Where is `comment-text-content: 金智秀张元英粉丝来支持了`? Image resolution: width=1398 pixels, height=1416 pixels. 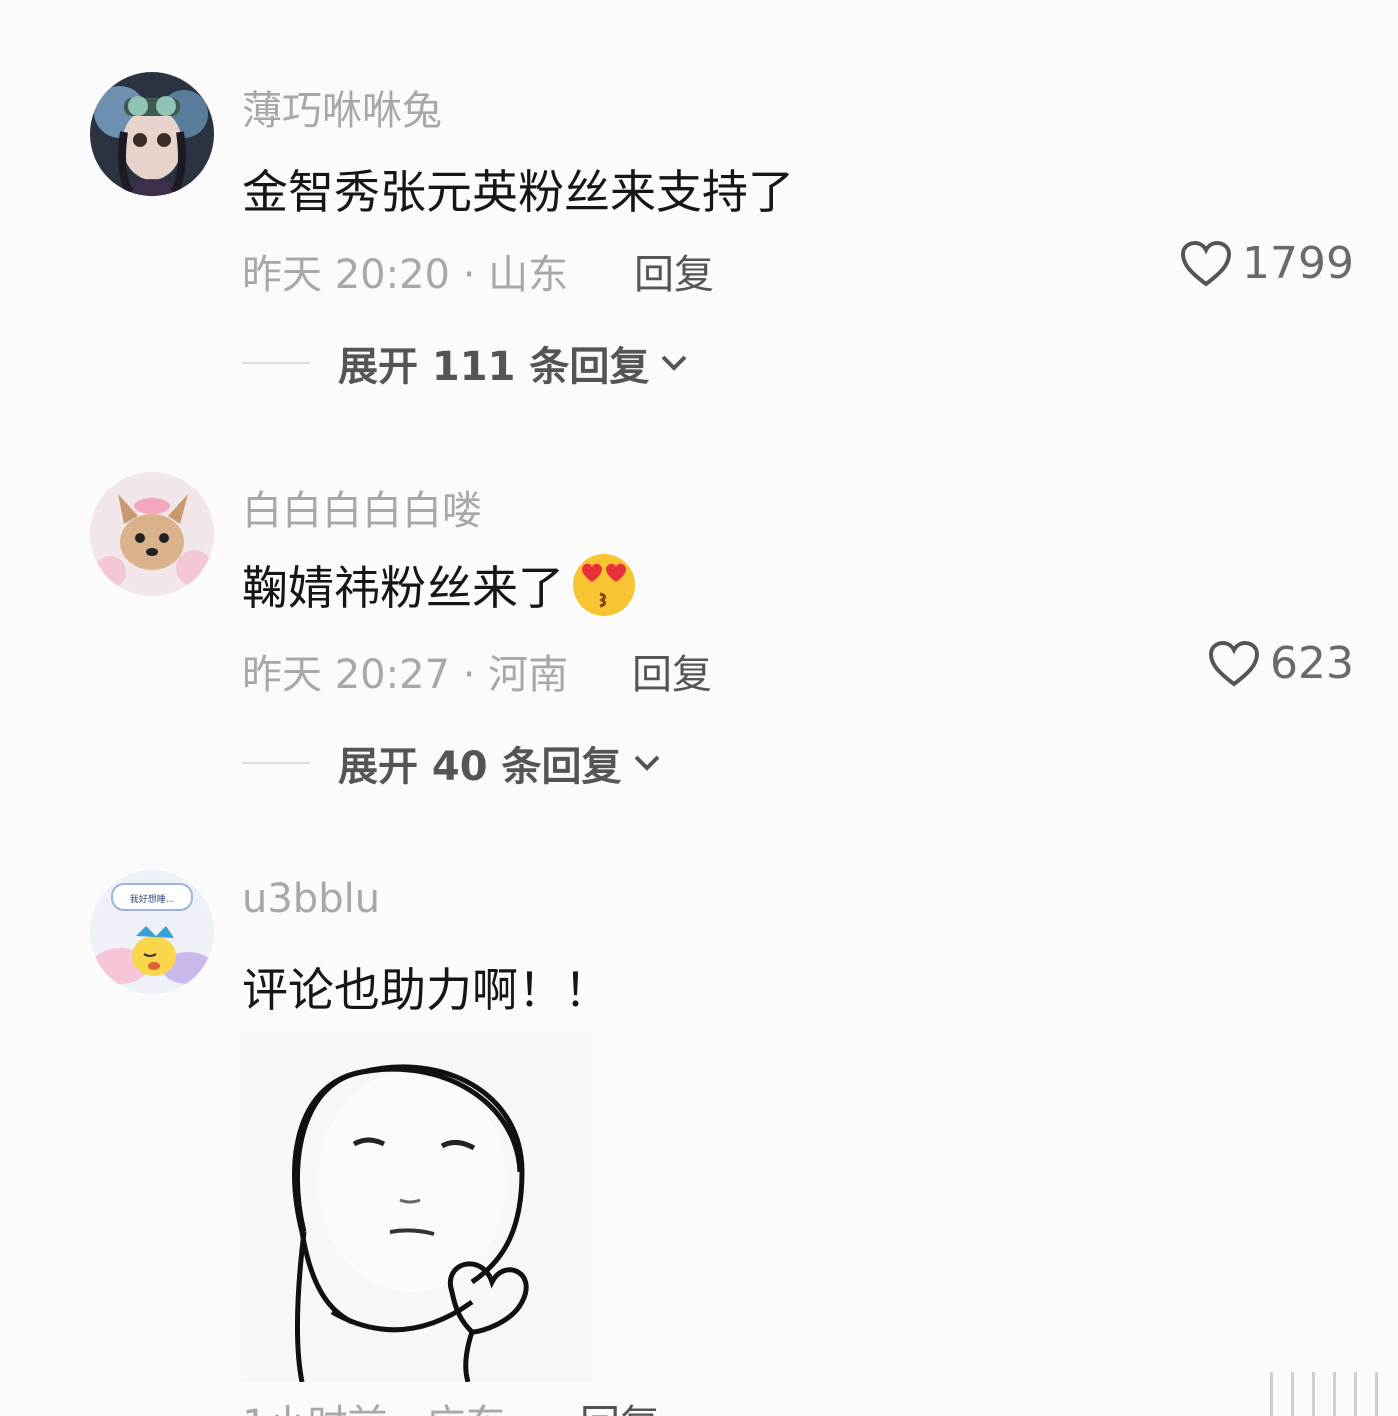
comment-text-content: 金智秀张元英粉丝来支持了 is located at coordinates (518, 192).